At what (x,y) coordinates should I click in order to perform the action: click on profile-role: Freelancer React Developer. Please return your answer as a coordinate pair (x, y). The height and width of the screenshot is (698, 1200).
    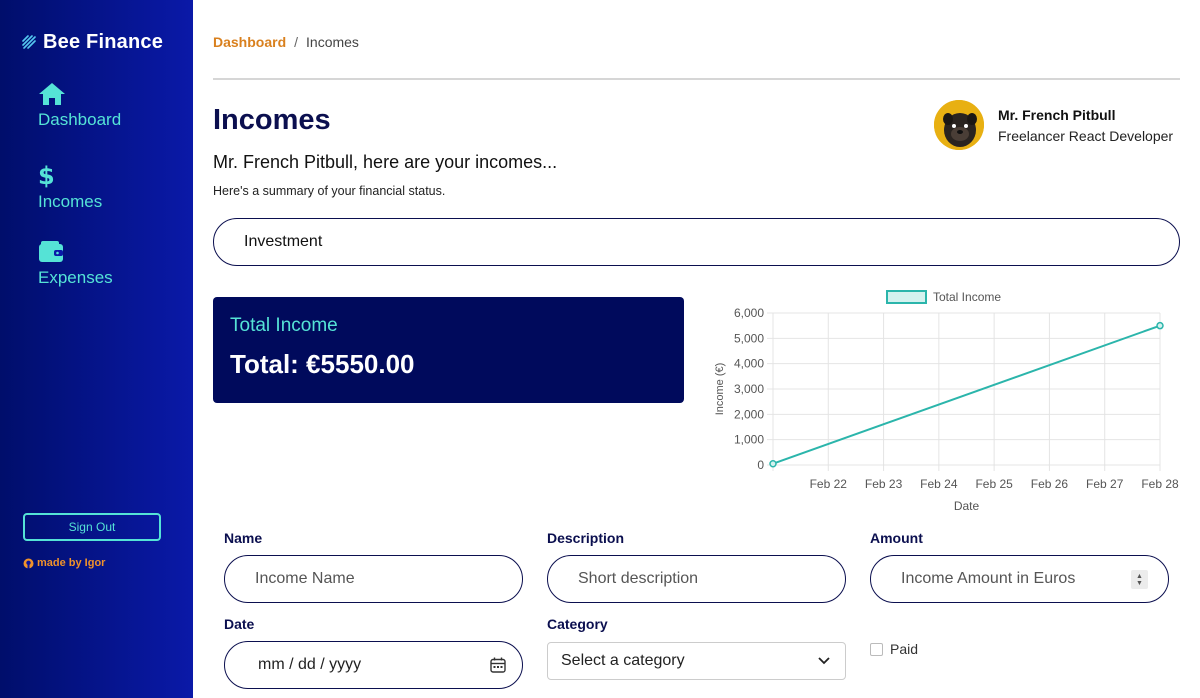
    Looking at the image, I should click on (1086, 136).